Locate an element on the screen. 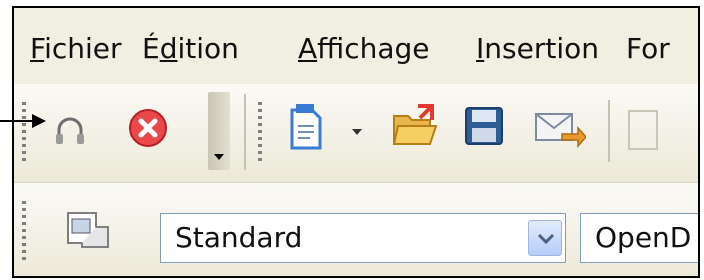 This screenshot has width=704, height=280. menu-edition-rest: ition is located at coordinates (208, 48).